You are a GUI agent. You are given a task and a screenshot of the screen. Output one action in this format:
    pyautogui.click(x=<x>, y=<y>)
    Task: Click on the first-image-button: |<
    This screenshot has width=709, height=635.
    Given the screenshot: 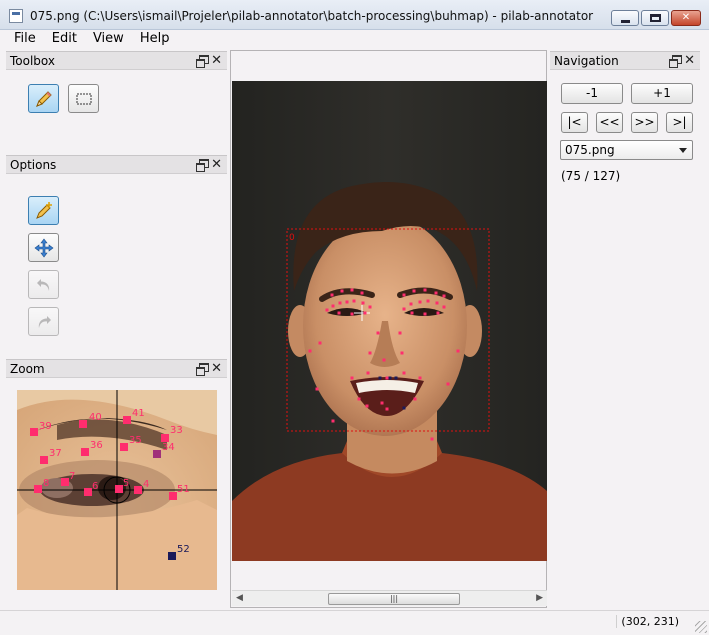 What is the action you would take?
    pyautogui.click(x=574, y=122)
    